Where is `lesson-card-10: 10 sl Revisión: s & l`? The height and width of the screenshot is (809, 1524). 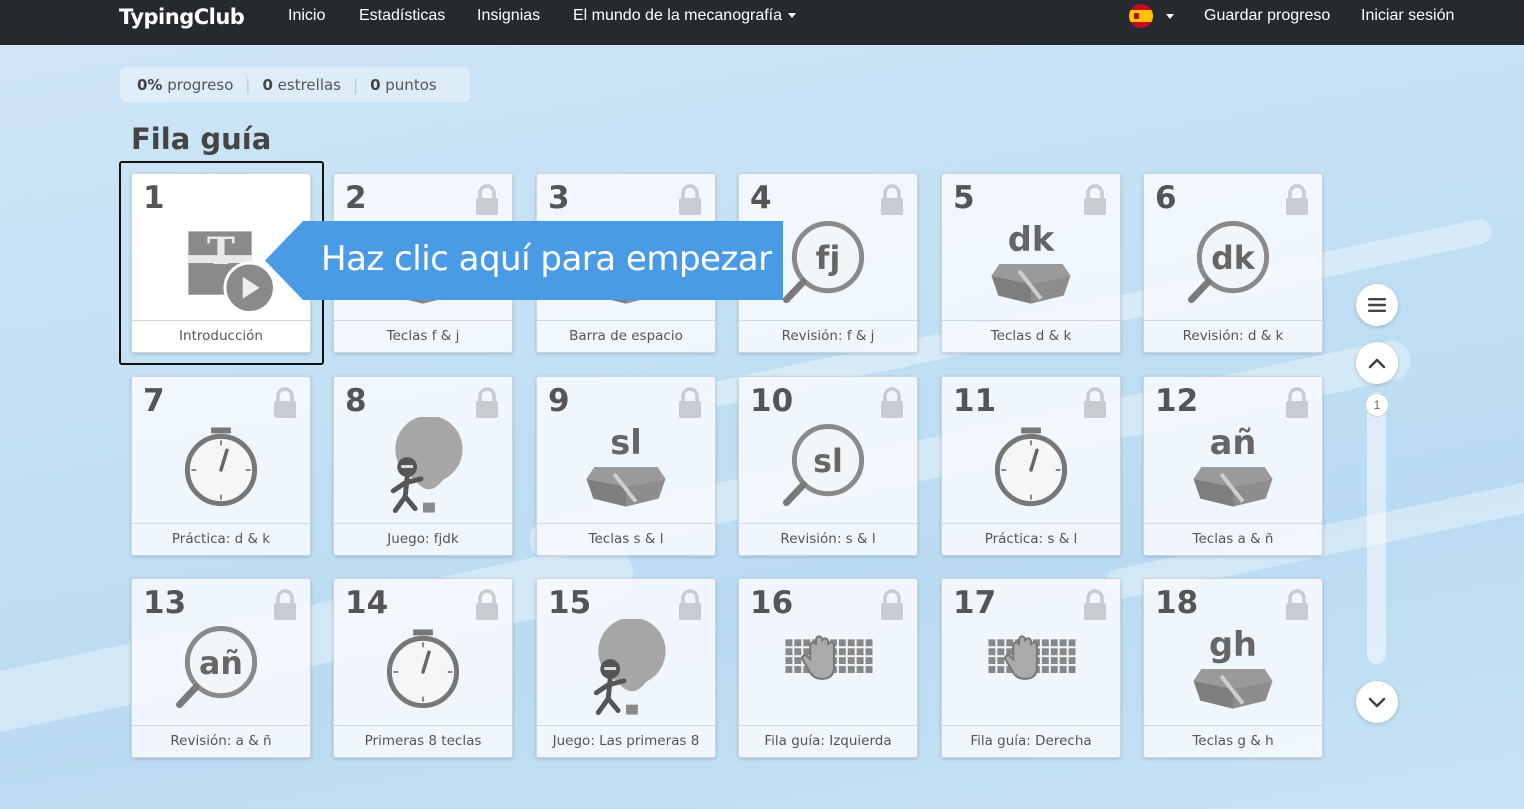
lesson-card-10: 10 sl Revisión: s & l is located at coordinates (828, 466).